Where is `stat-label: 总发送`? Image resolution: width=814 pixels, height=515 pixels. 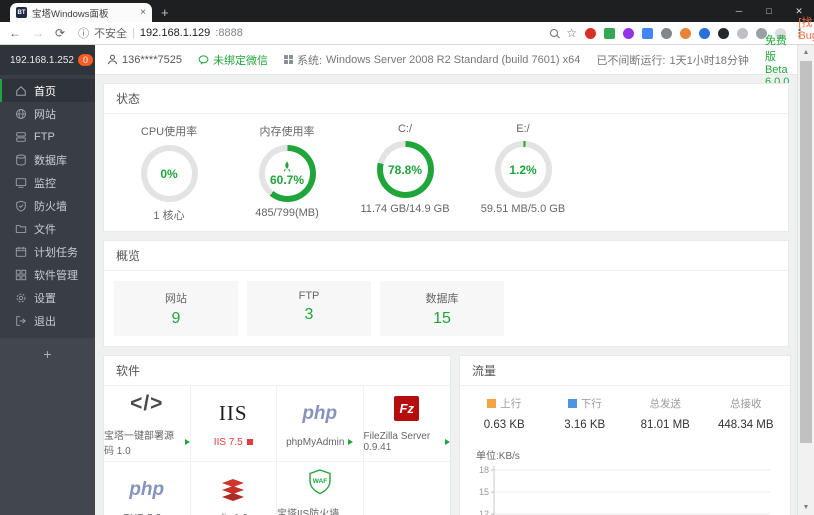 stat-label: 总发送 is located at coordinates (665, 404).